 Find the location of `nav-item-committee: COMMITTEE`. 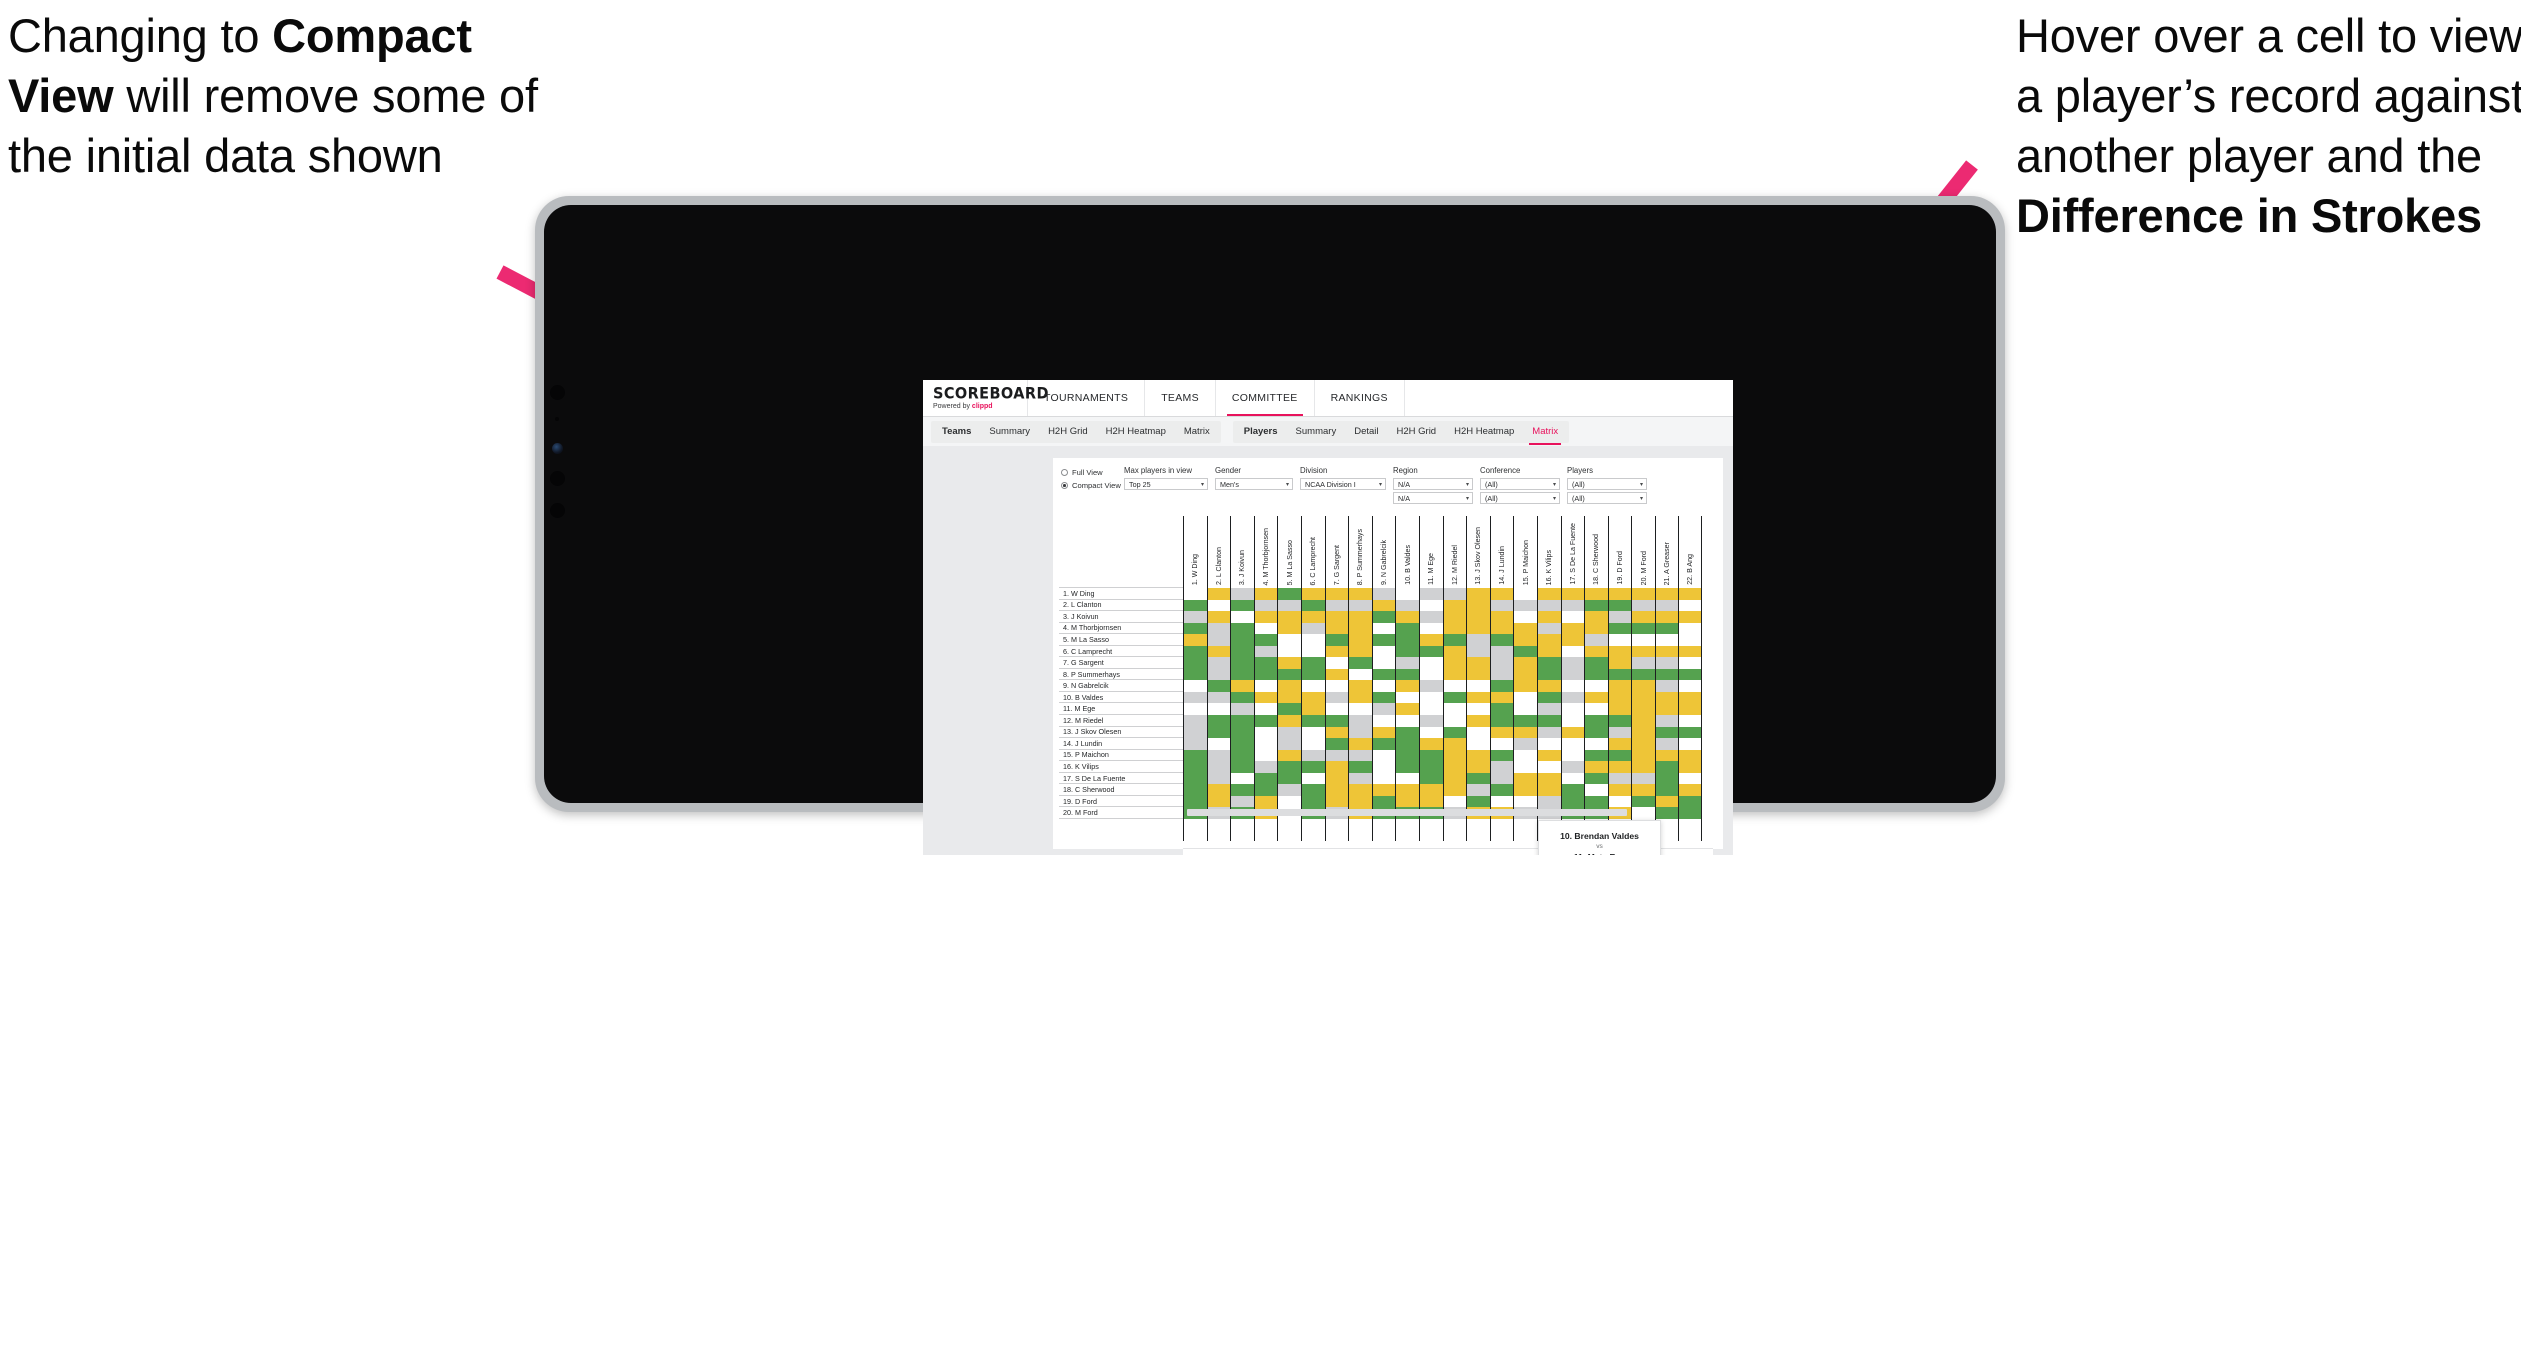

nav-item-committee: COMMITTEE is located at coordinates (1265, 398).